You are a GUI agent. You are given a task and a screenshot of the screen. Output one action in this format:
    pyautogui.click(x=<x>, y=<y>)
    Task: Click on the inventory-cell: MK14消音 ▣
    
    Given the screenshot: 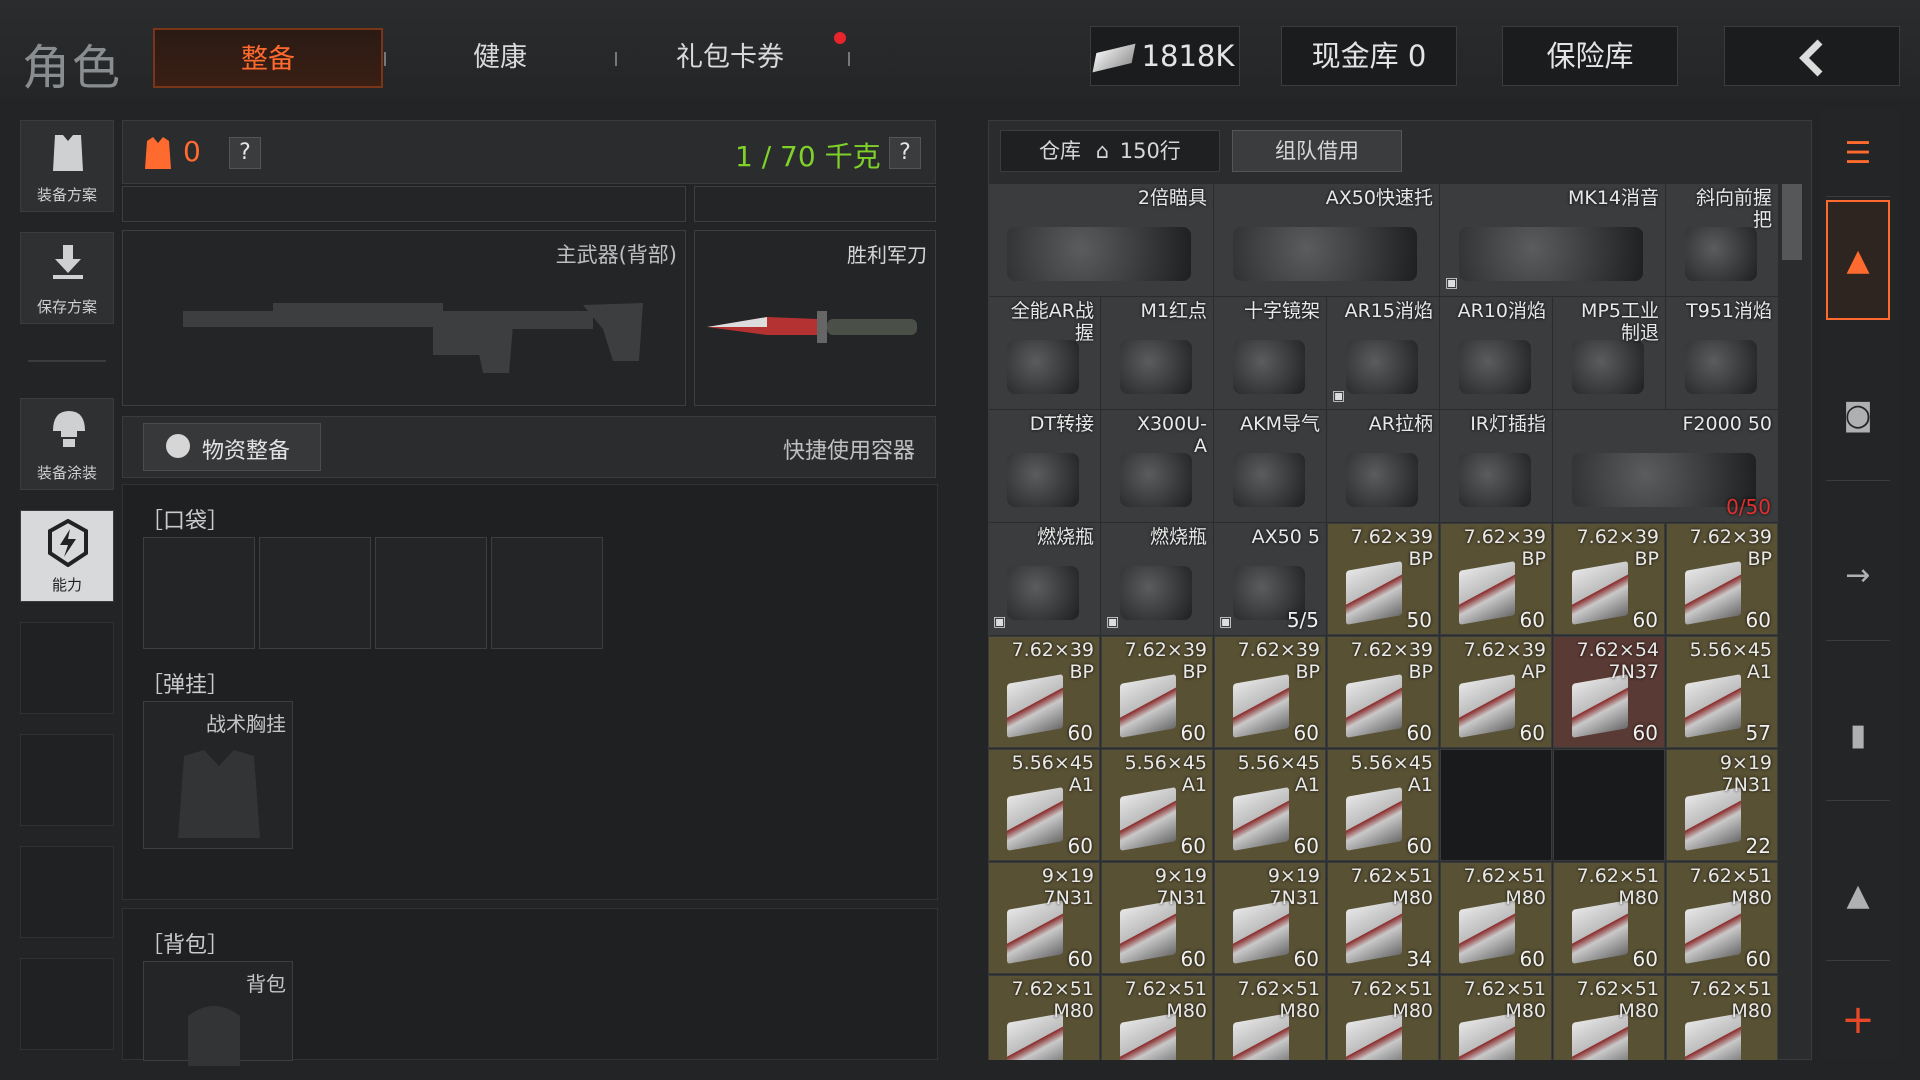 What is the action you would take?
    pyautogui.click(x=1552, y=240)
    